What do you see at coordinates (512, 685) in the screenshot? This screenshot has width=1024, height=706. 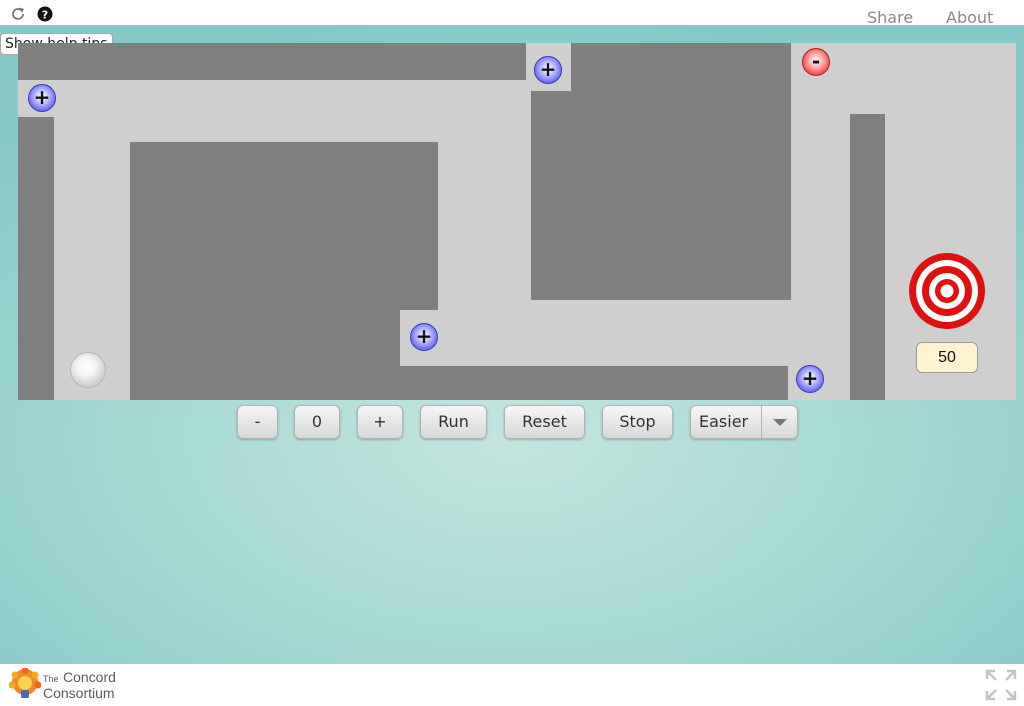 I see `footer: The Concord Consortium` at bounding box center [512, 685].